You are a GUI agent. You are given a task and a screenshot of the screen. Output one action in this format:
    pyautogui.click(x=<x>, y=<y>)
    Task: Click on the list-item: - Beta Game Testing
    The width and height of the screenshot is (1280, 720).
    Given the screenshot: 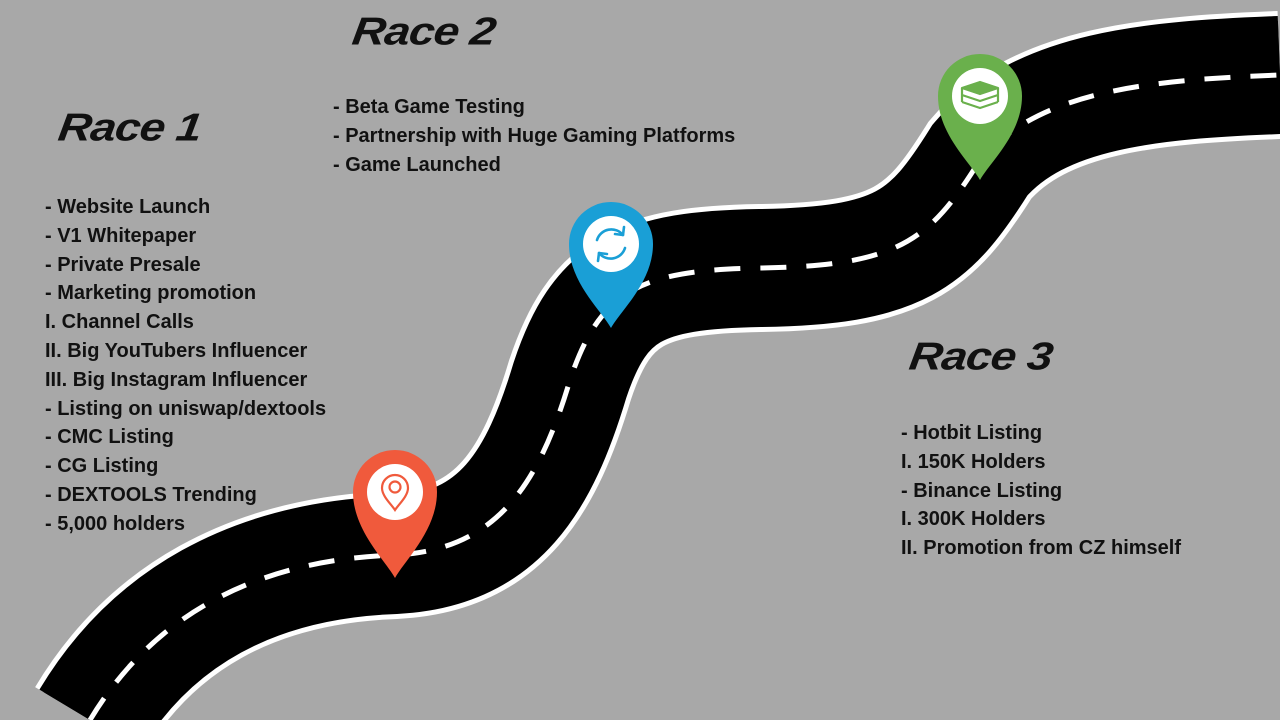 What is the action you would take?
    pyautogui.click(x=429, y=107)
    